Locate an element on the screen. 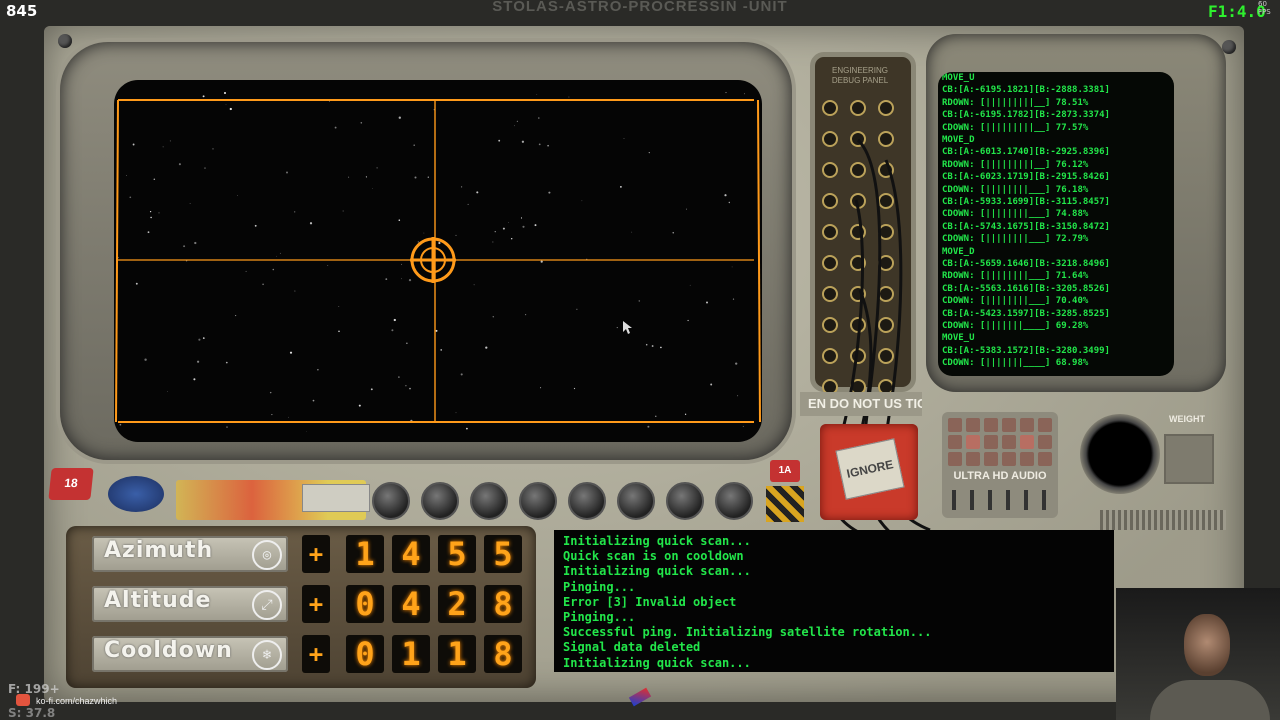  badge-18: 18 is located at coordinates (71, 484).